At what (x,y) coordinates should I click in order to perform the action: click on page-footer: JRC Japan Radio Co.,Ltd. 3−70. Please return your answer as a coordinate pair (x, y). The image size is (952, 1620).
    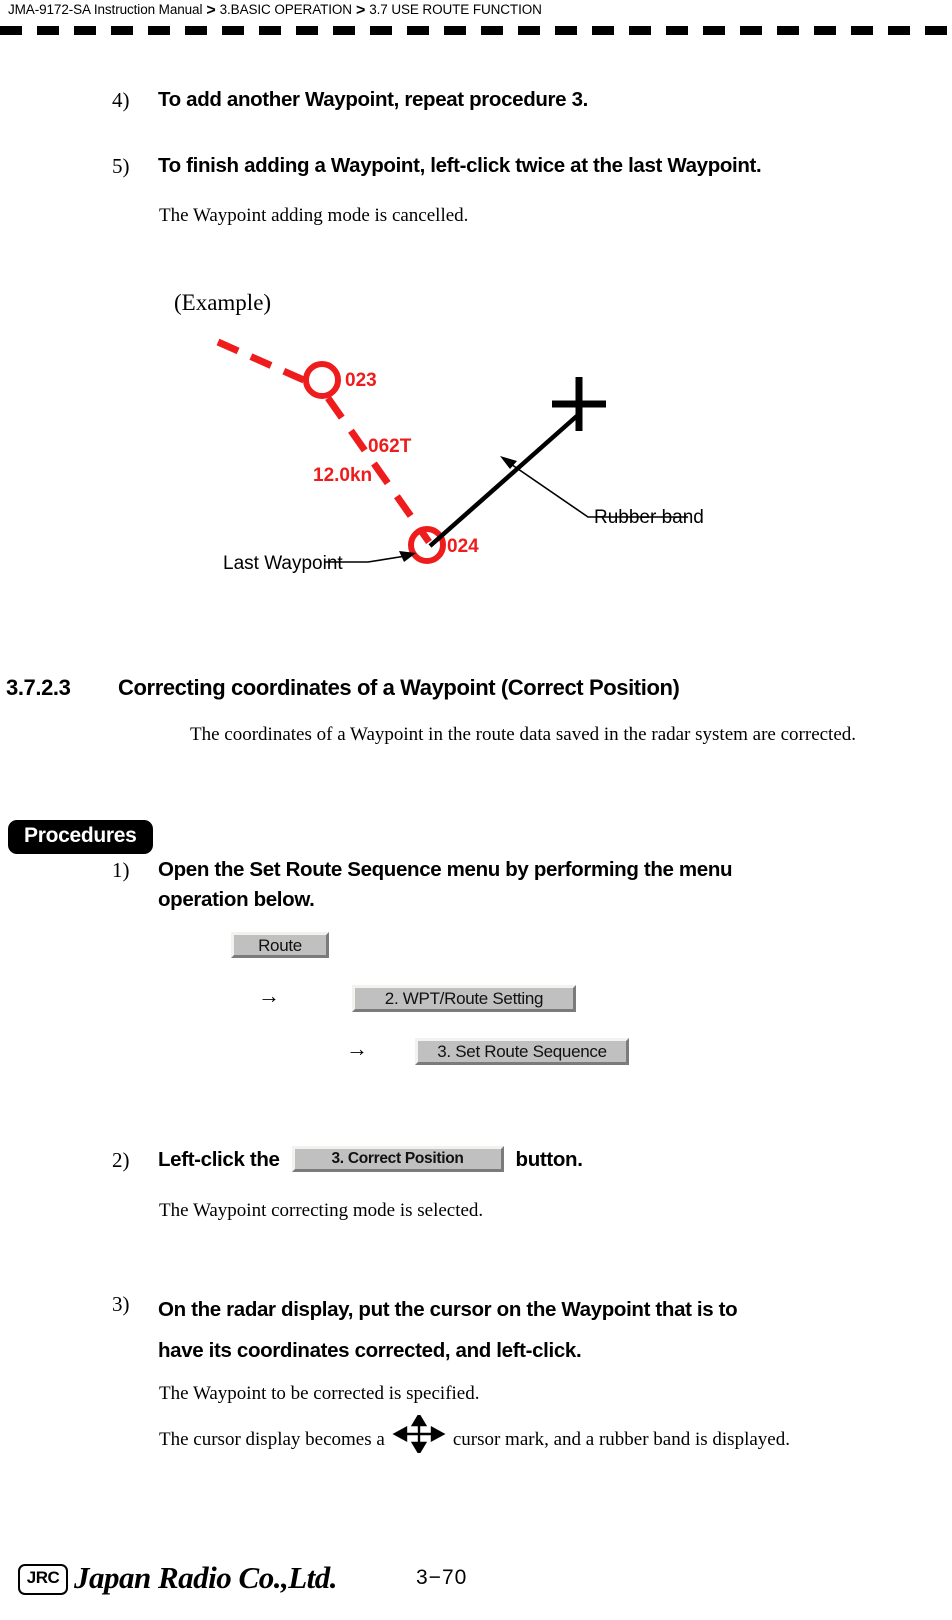
    Looking at the image, I should click on (476, 1582).